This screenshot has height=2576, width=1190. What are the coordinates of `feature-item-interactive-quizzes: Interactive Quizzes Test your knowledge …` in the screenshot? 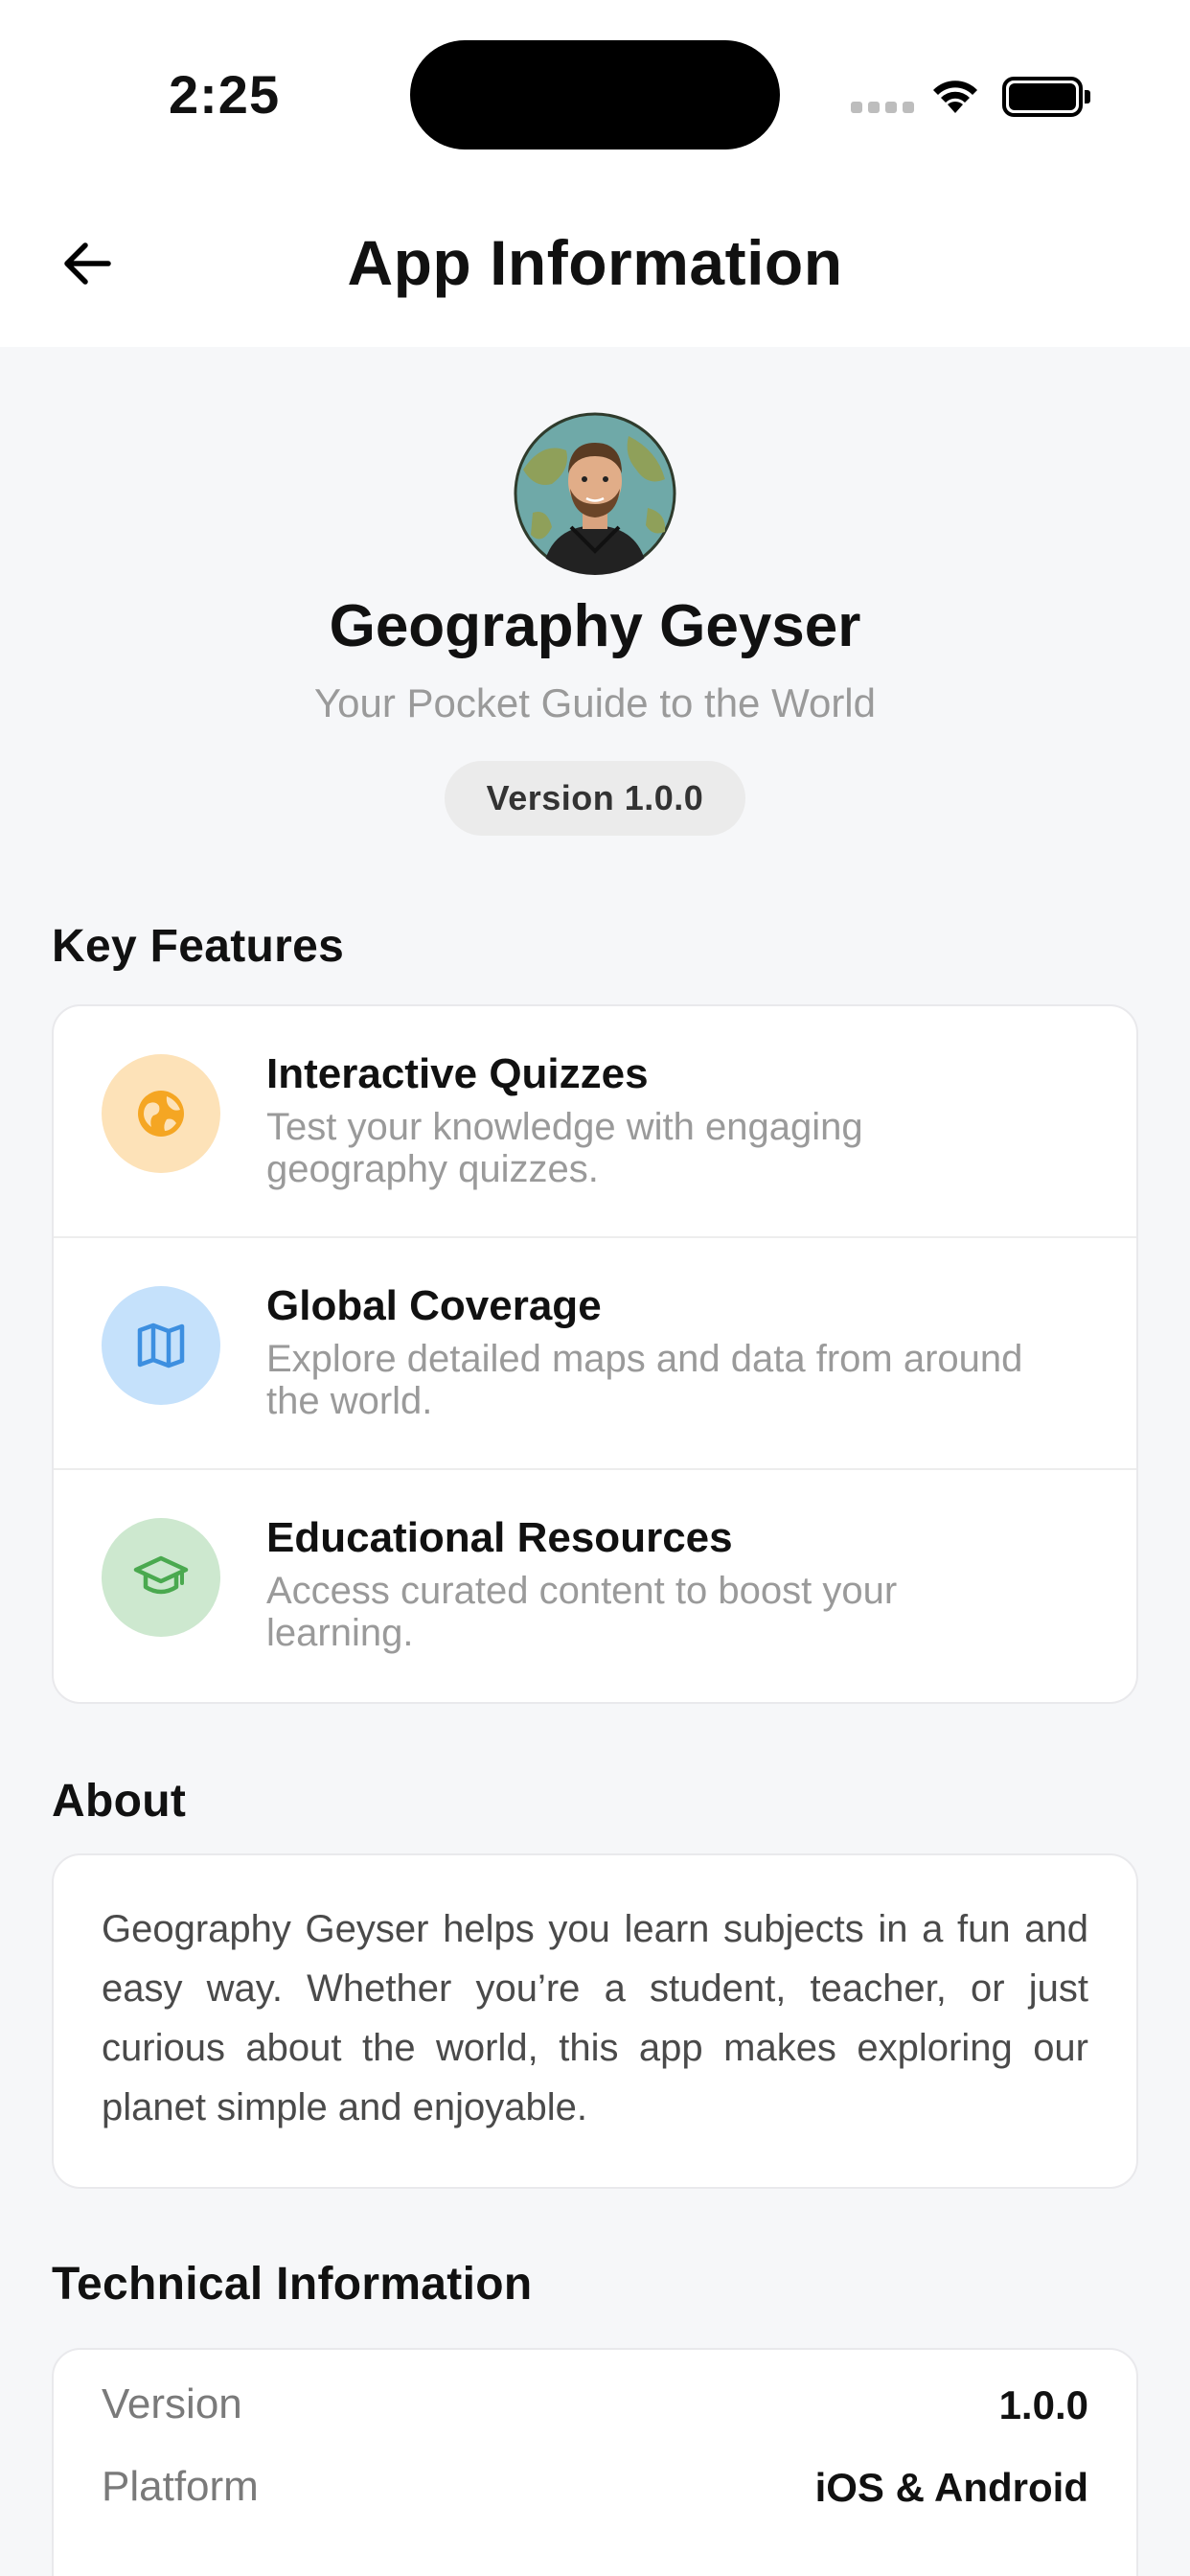 It's located at (595, 1122).